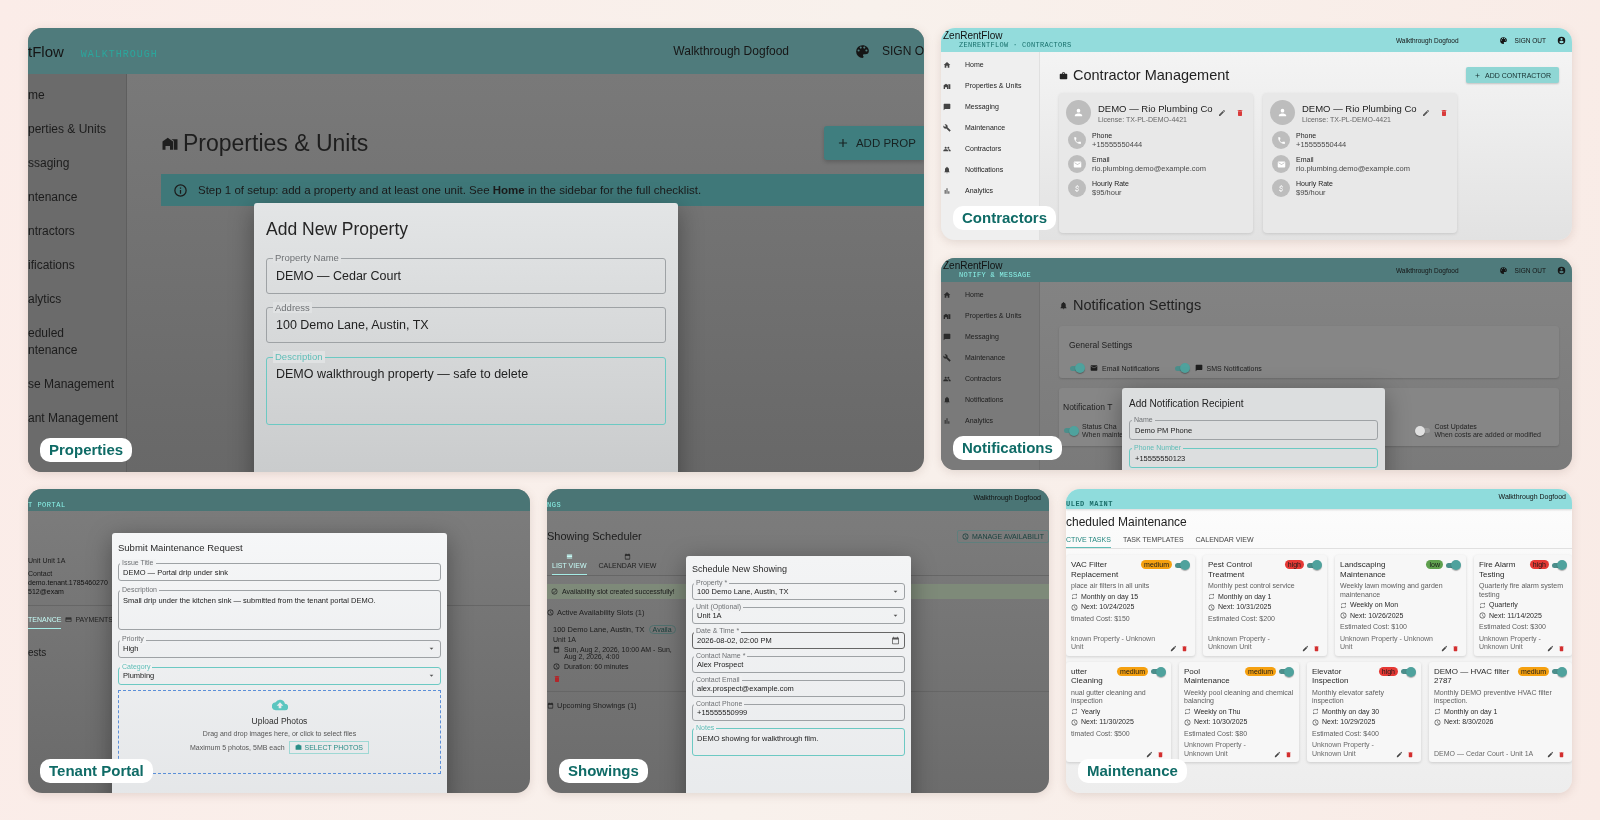 The height and width of the screenshot is (820, 1600). I want to click on briefcase-icon, so click(1063, 75).